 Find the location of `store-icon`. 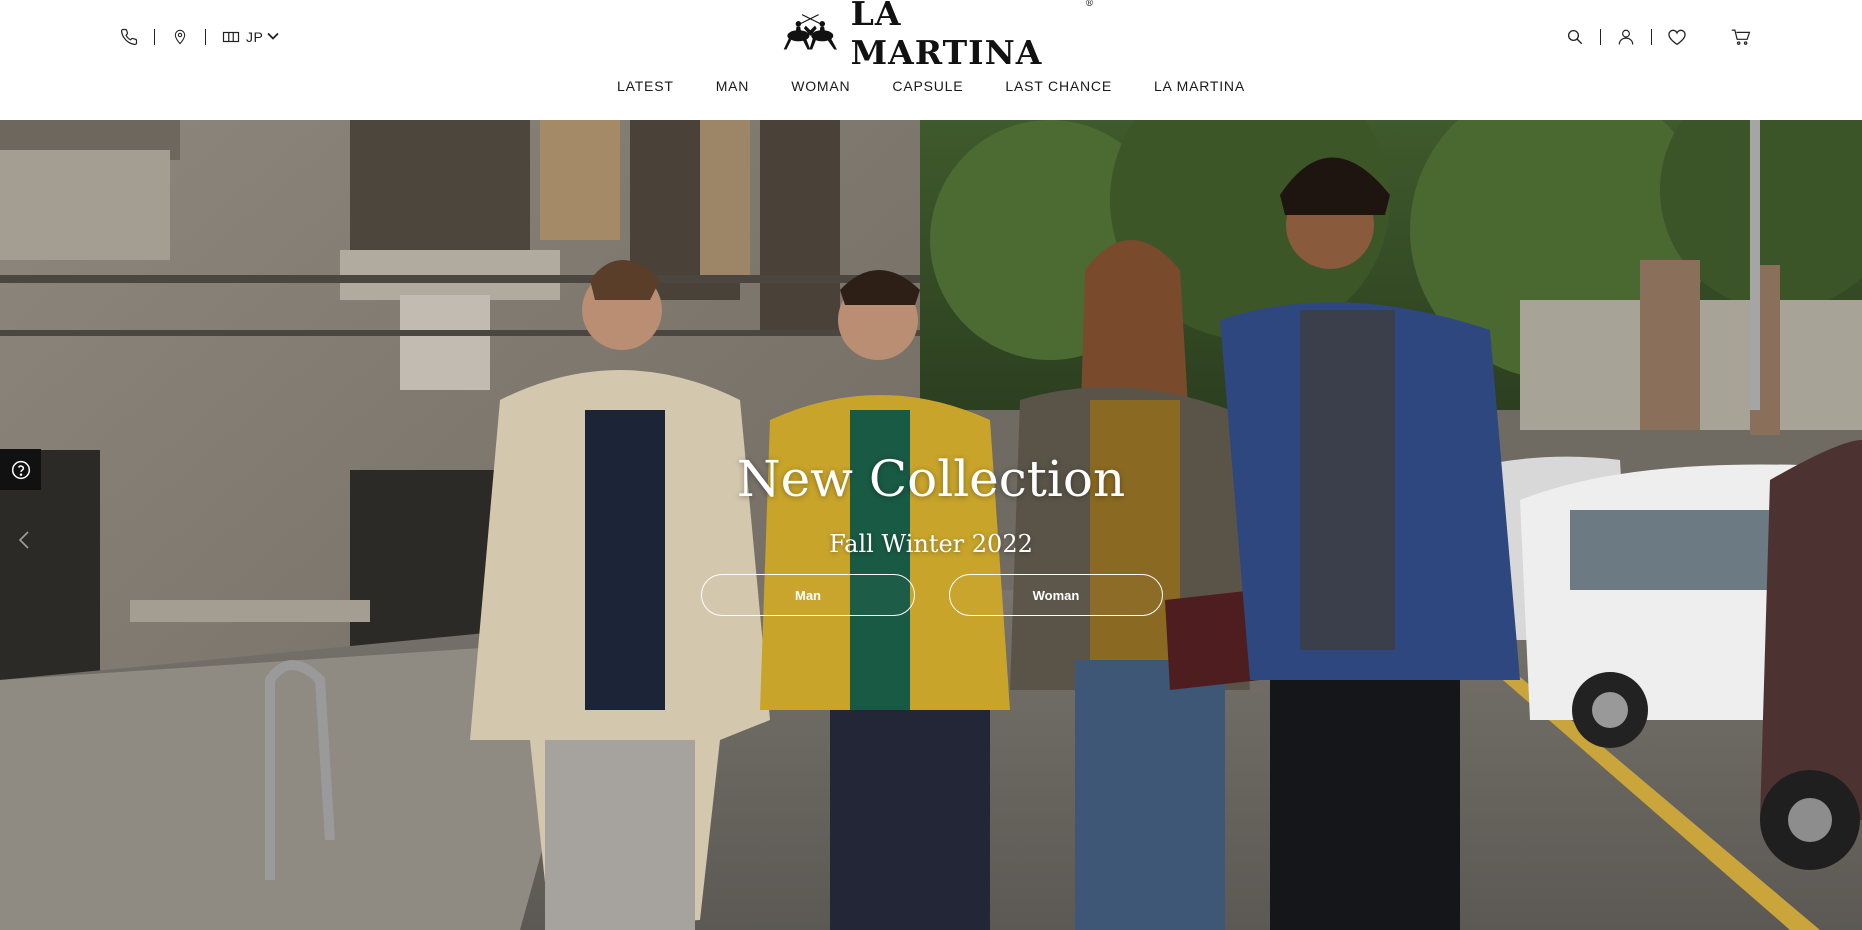

store-icon is located at coordinates (231, 37).